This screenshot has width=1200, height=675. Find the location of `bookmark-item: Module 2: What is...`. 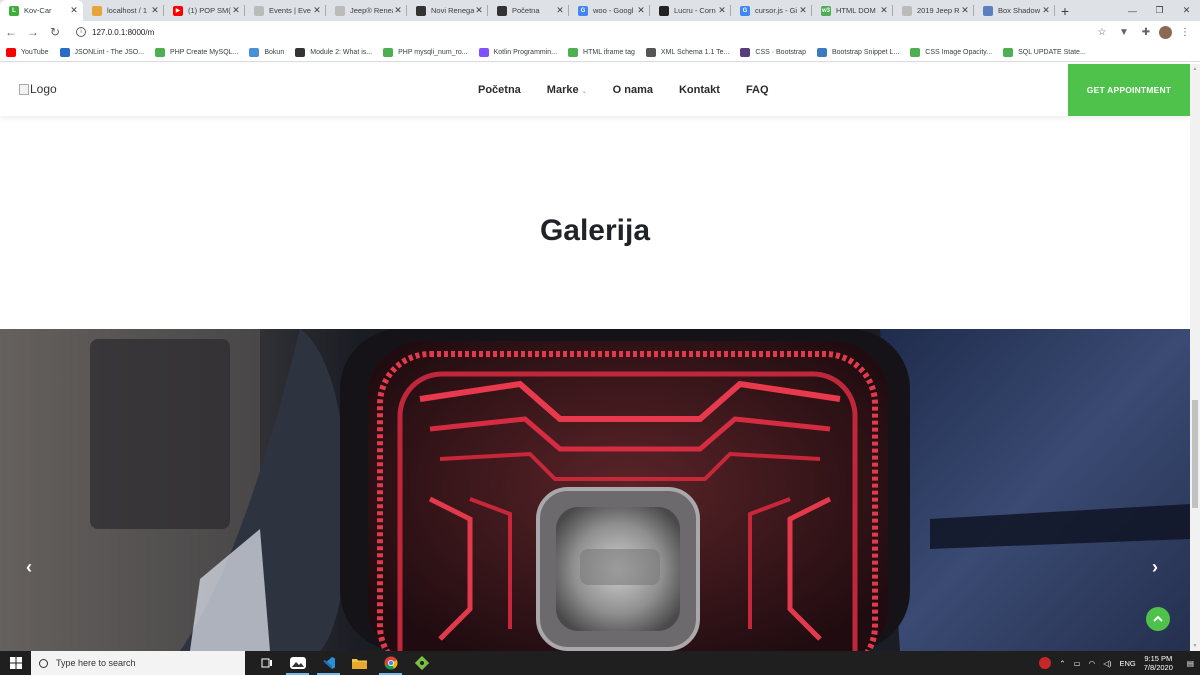

bookmark-item: Module 2: What is... is located at coordinates (334, 52).